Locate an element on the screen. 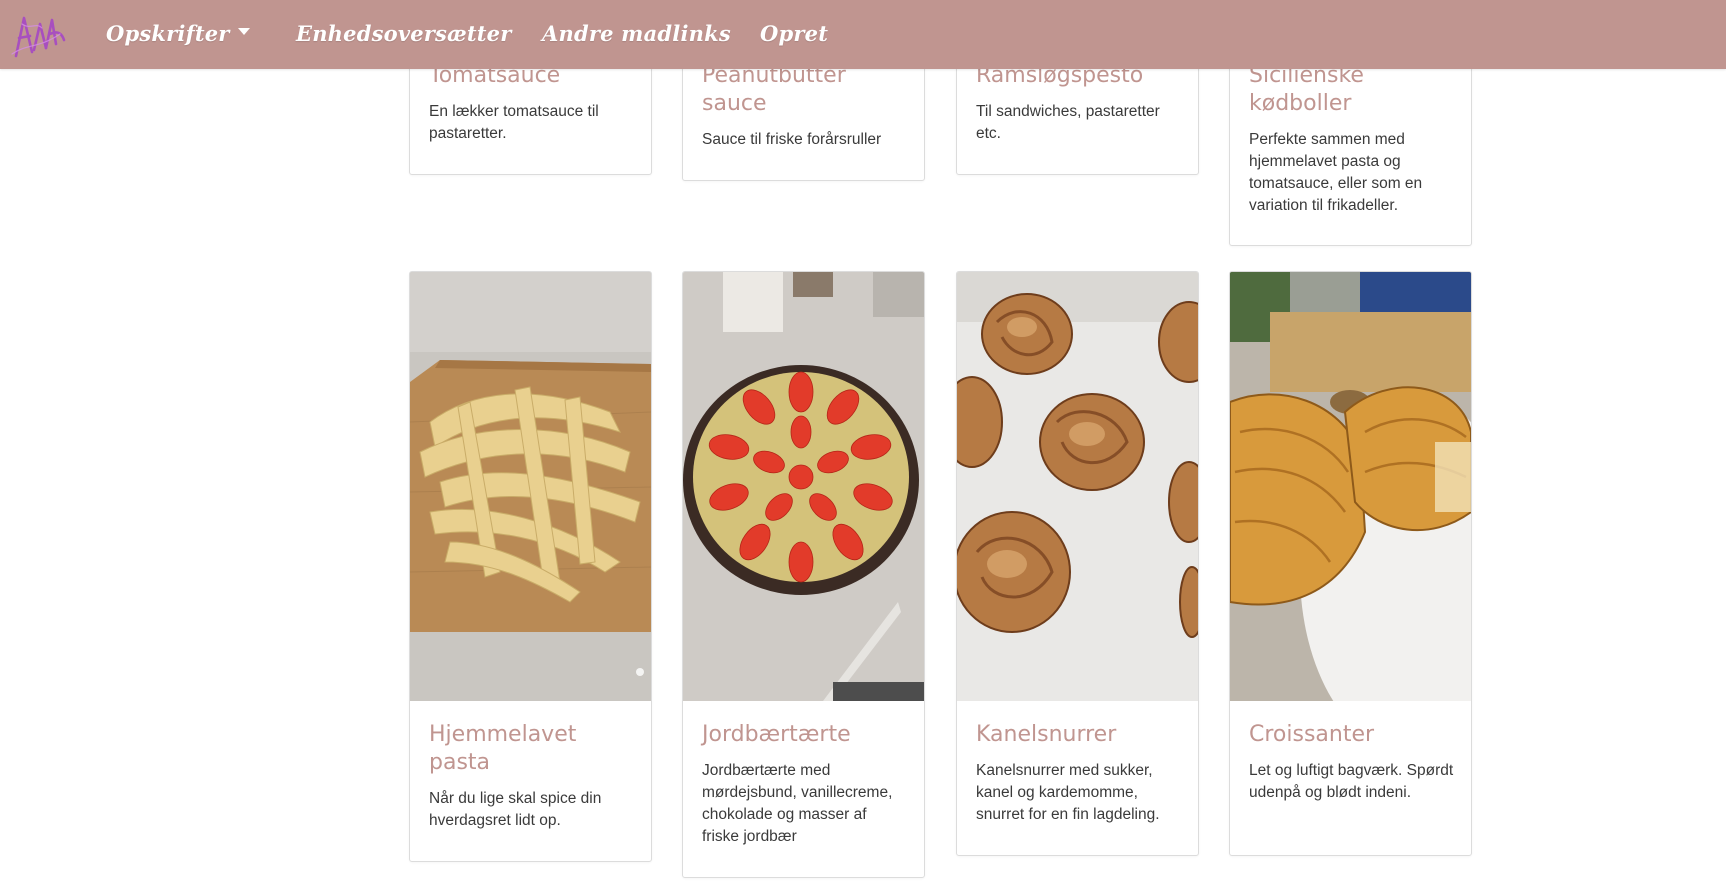 This screenshot has width=1726, height=889. nav-opskrifter-label: Opskrifter is located at coordinates (168, 33).